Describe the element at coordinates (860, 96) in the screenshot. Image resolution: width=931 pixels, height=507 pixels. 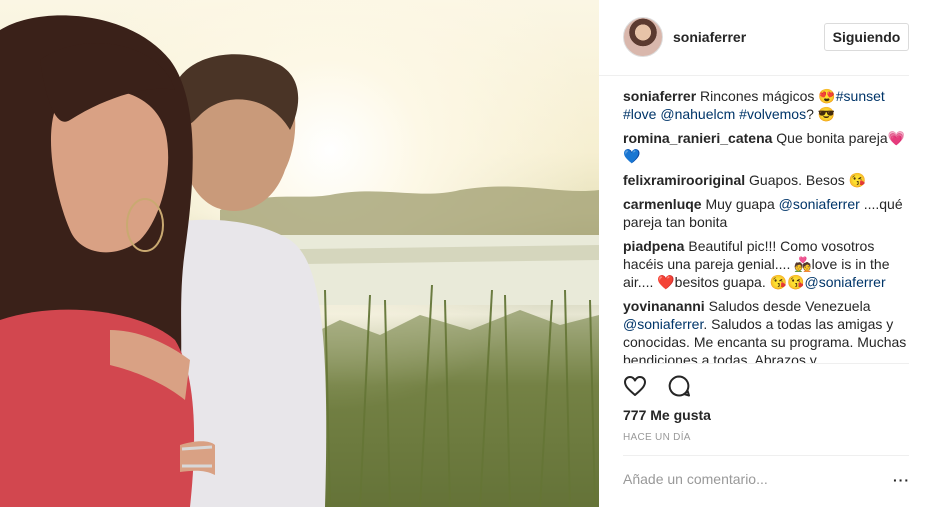
I see `hashtag-link: #sunset` at that location.